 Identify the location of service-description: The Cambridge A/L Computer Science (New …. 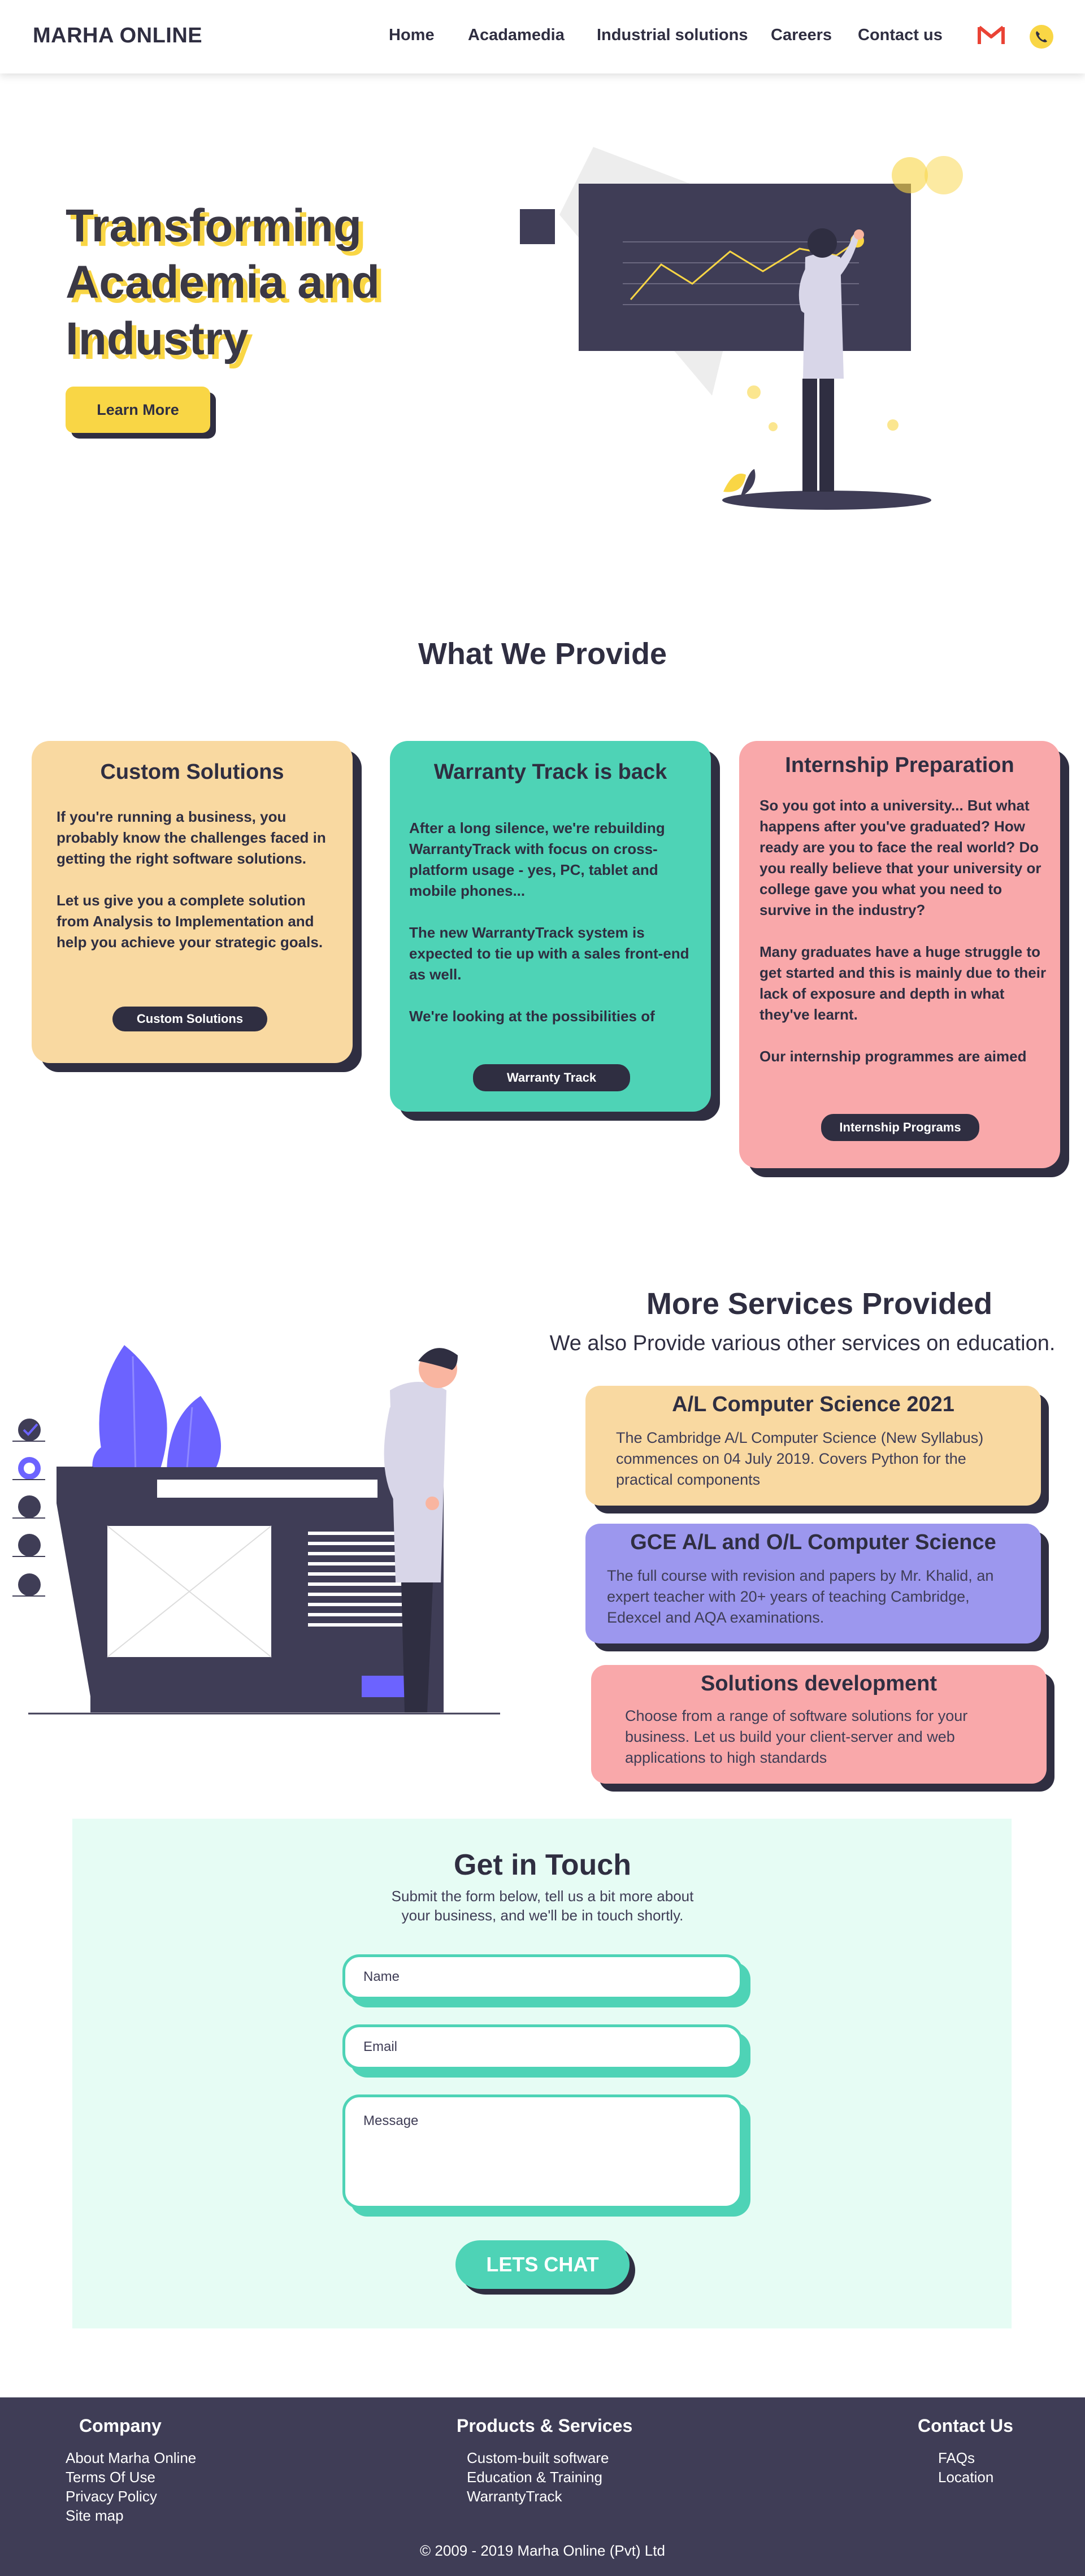
(800, 1458).